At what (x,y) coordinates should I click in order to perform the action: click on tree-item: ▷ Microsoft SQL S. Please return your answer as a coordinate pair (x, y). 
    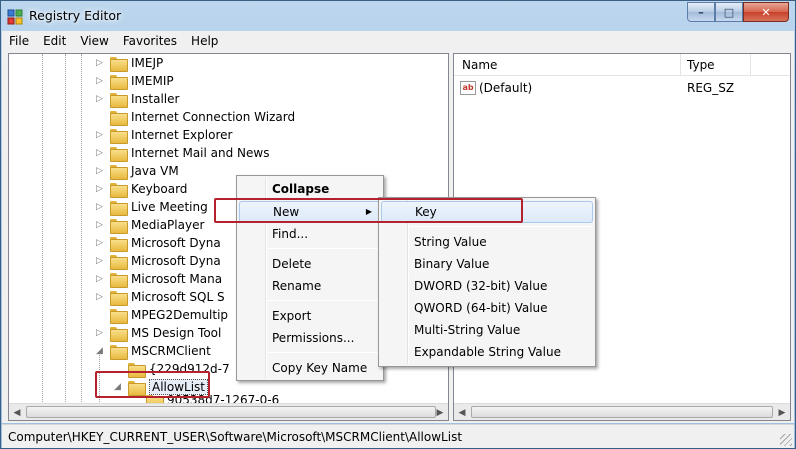
    Looking at the image, I should click on (160, 297).